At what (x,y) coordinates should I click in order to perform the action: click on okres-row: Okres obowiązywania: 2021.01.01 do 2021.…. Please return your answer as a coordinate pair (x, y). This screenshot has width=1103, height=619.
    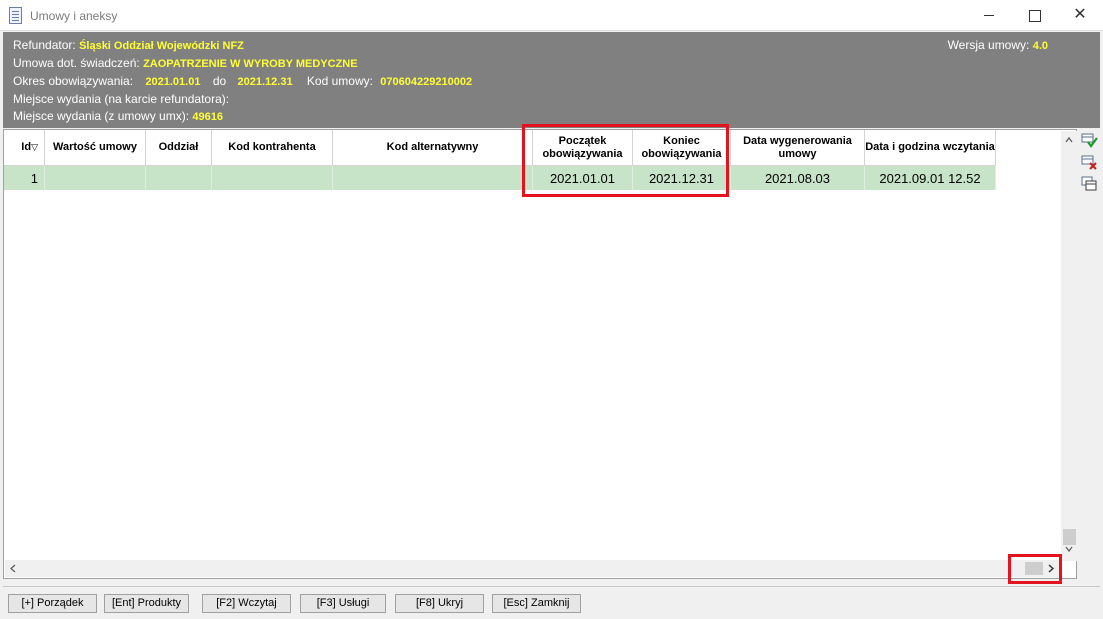
    Looking at the image, I should click on (242, 82).